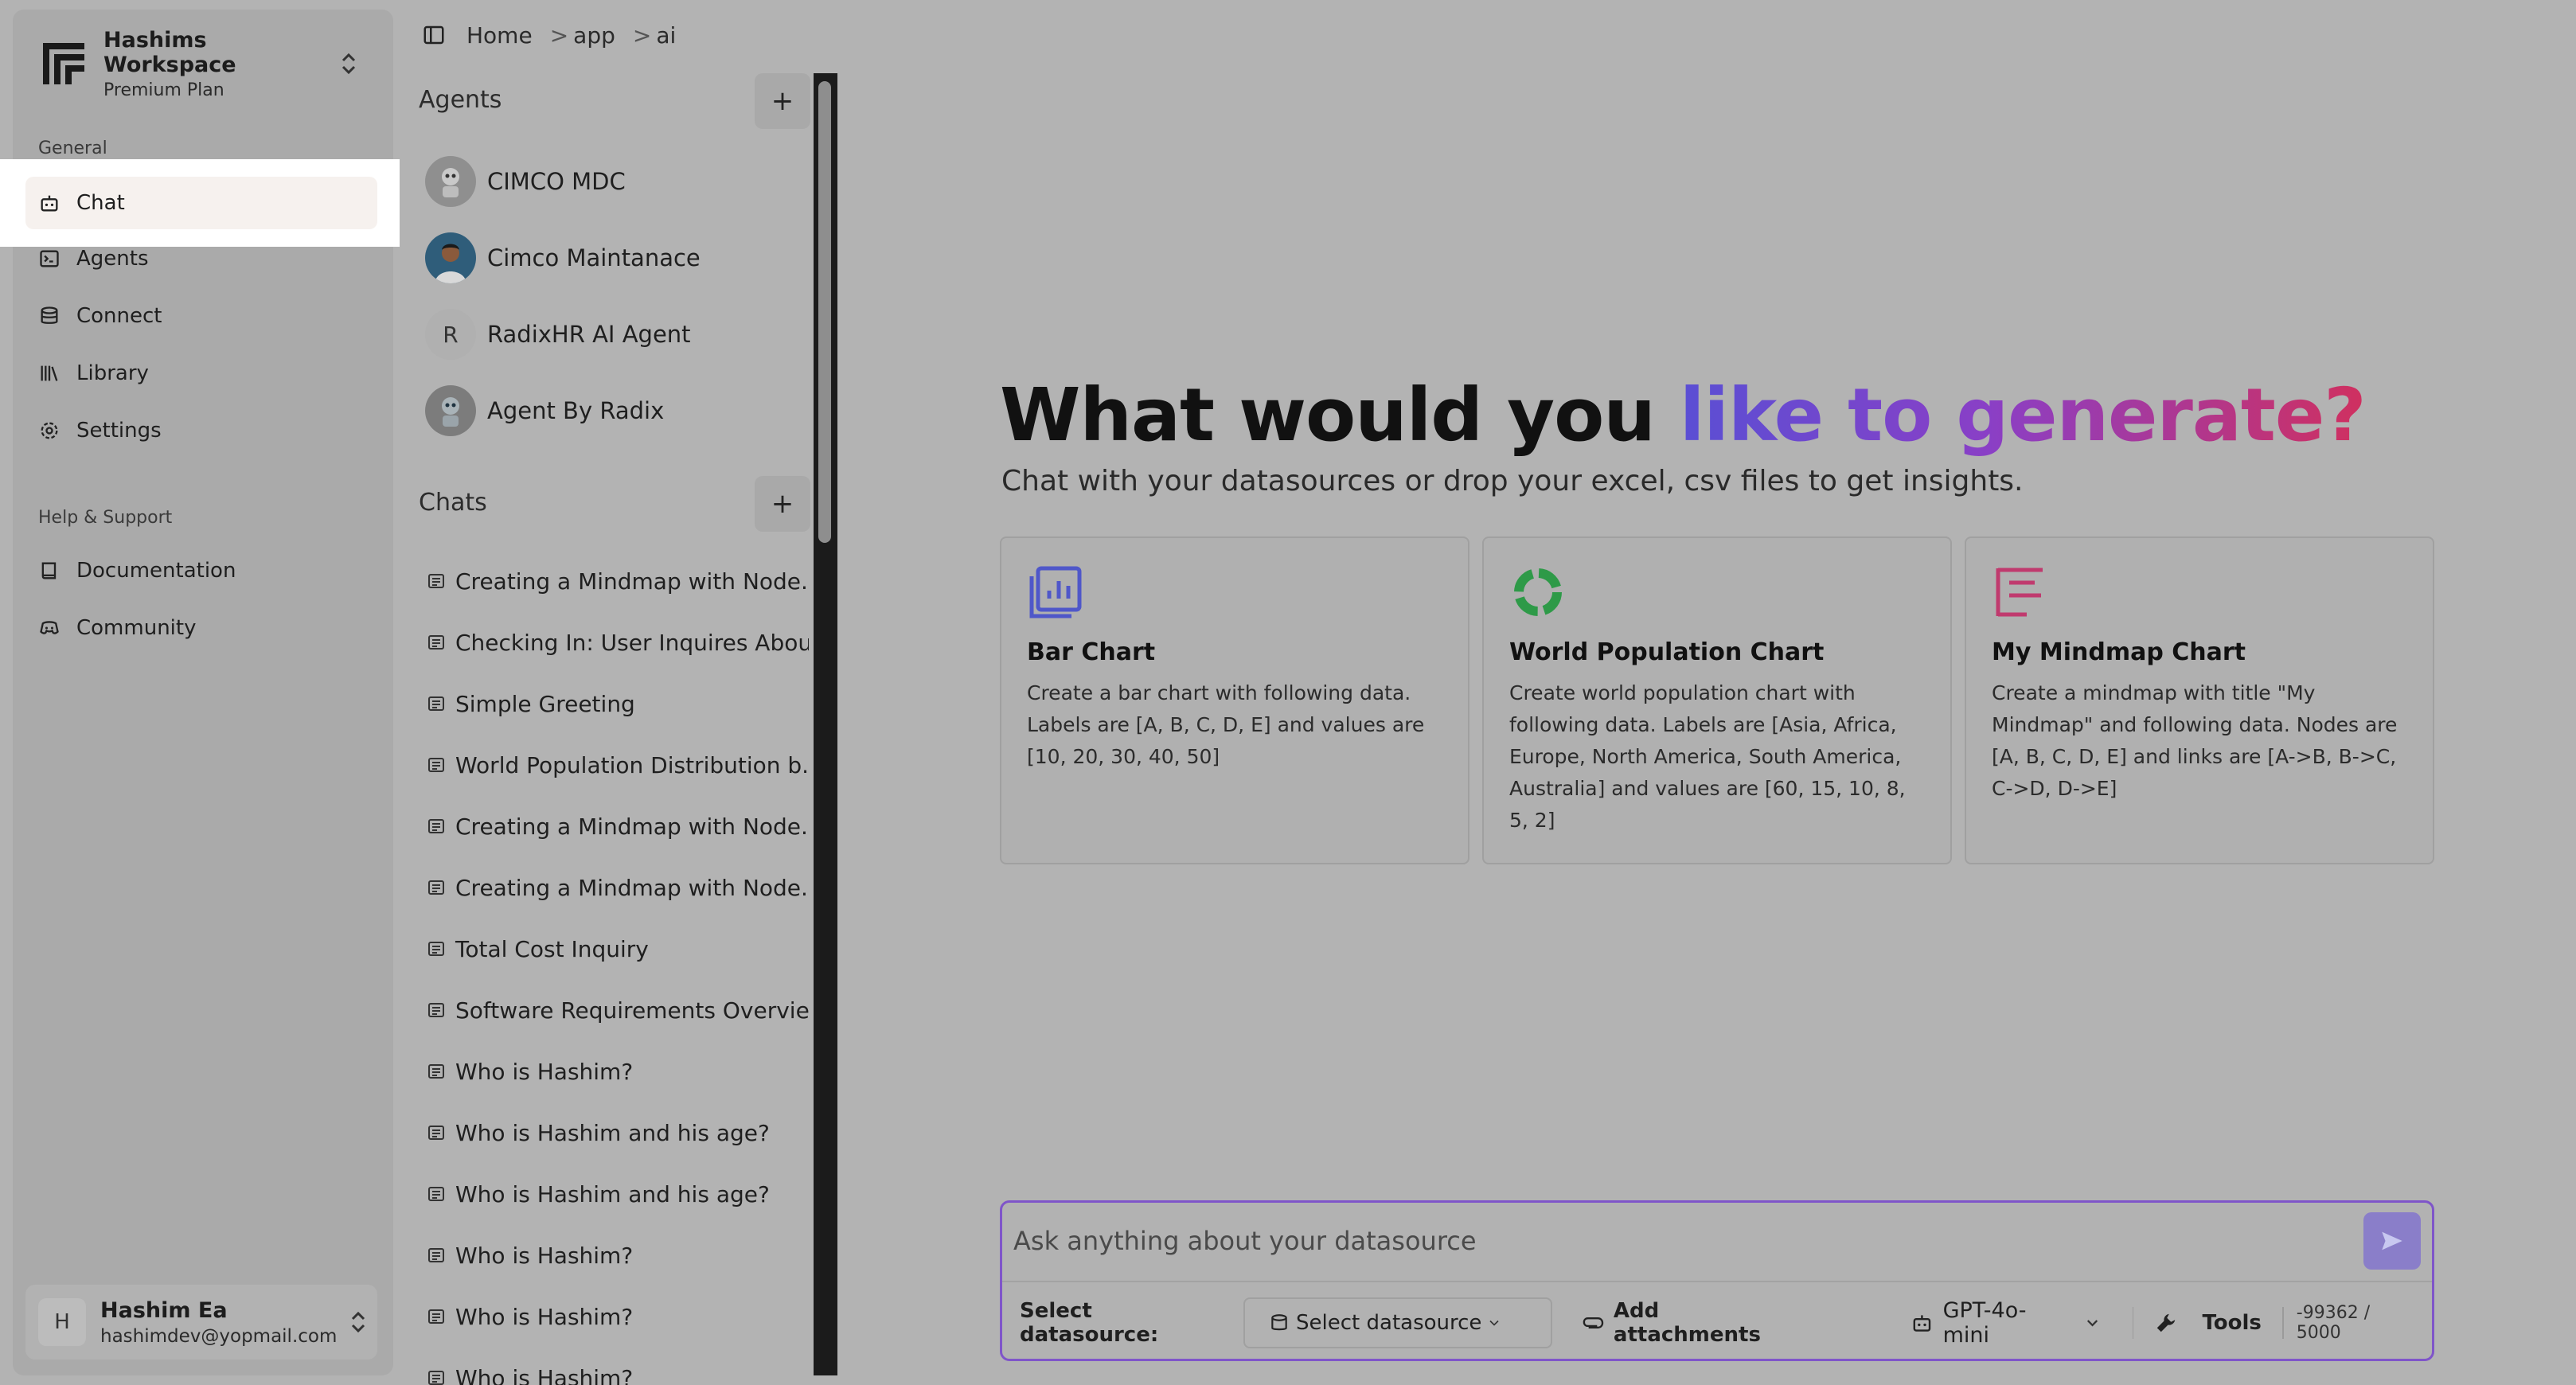  I want to click on agent-item: Agent By Radix, so click(544, 411).